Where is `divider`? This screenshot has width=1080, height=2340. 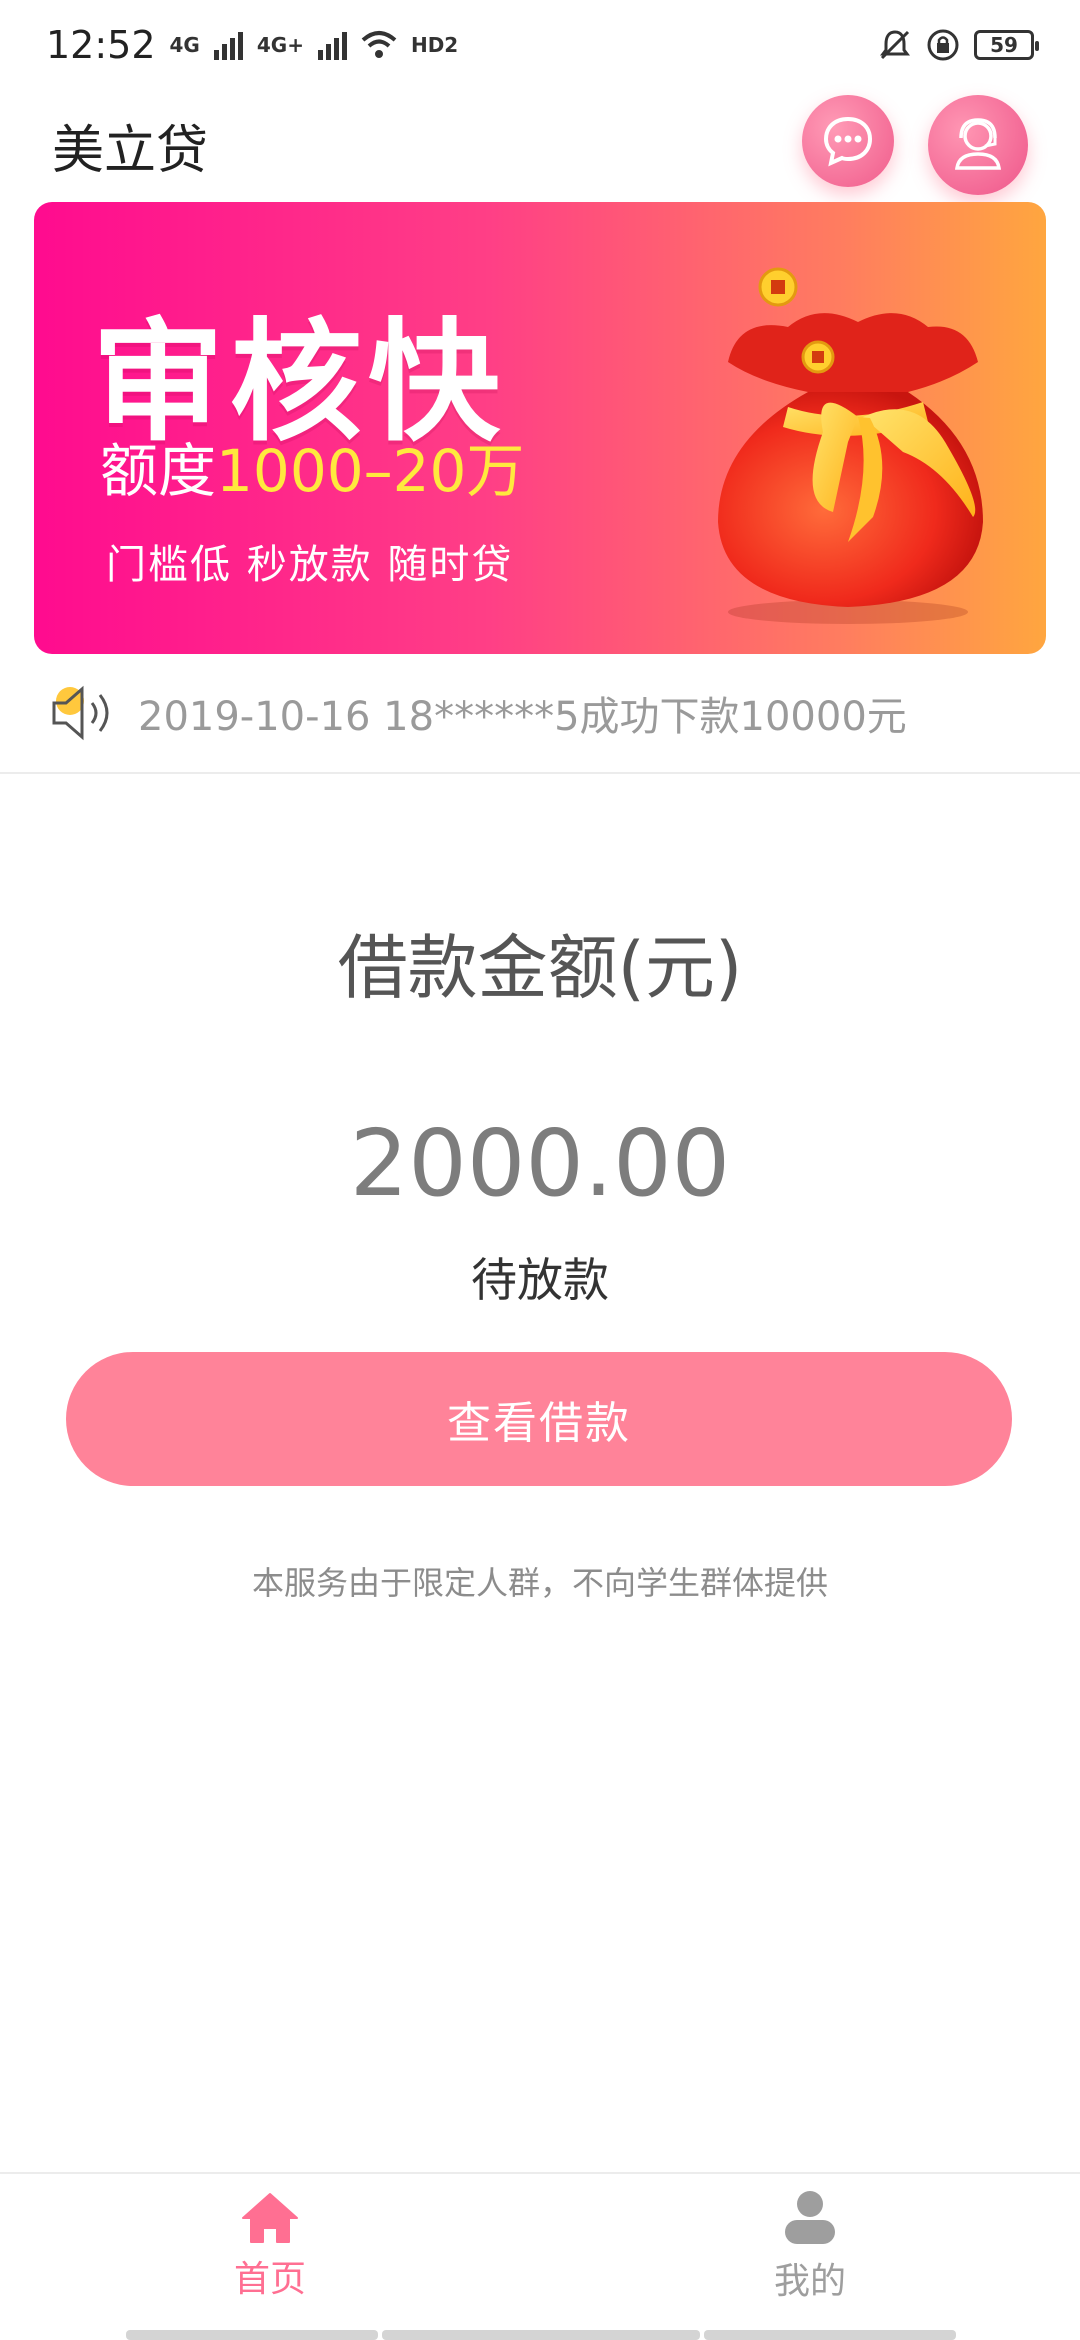 divider is located at coordinates (540, 773).